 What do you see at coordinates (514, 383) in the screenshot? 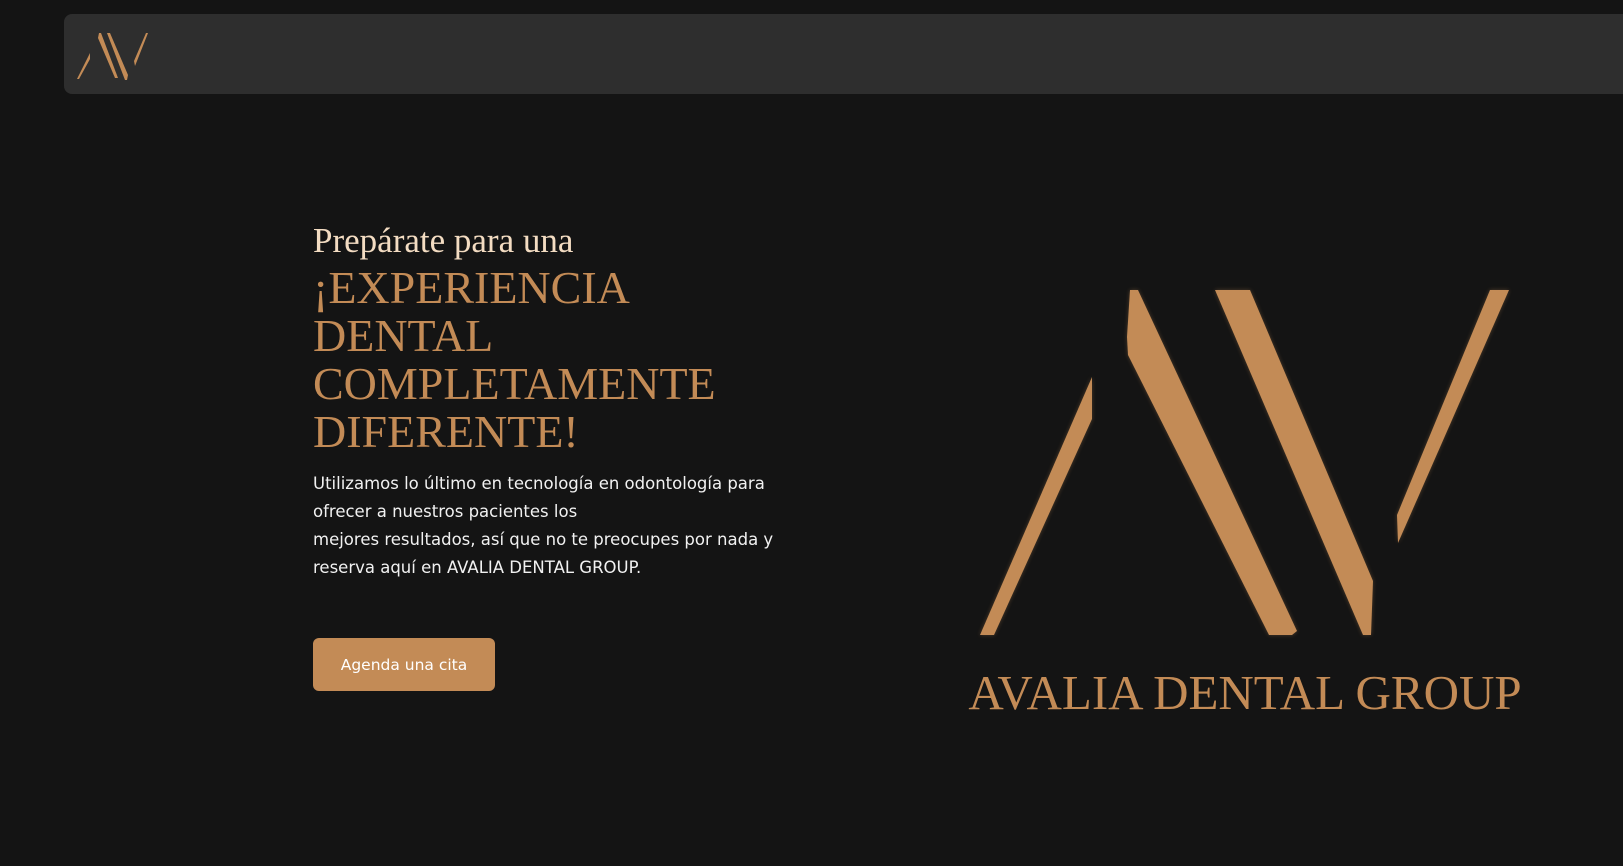
I see `headline-line: COMPLETAMENTE` at bounding box center [514, 383].